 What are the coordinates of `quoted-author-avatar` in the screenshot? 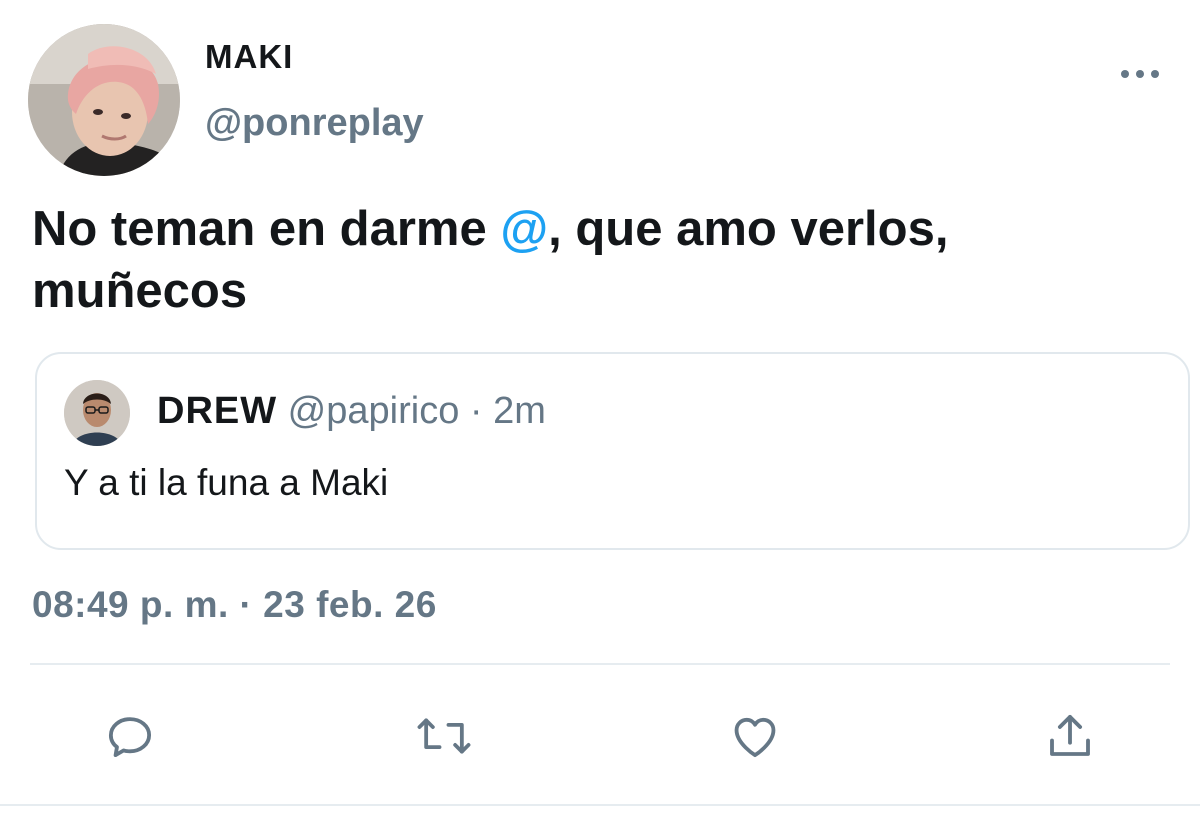 It's located at (97, 413).